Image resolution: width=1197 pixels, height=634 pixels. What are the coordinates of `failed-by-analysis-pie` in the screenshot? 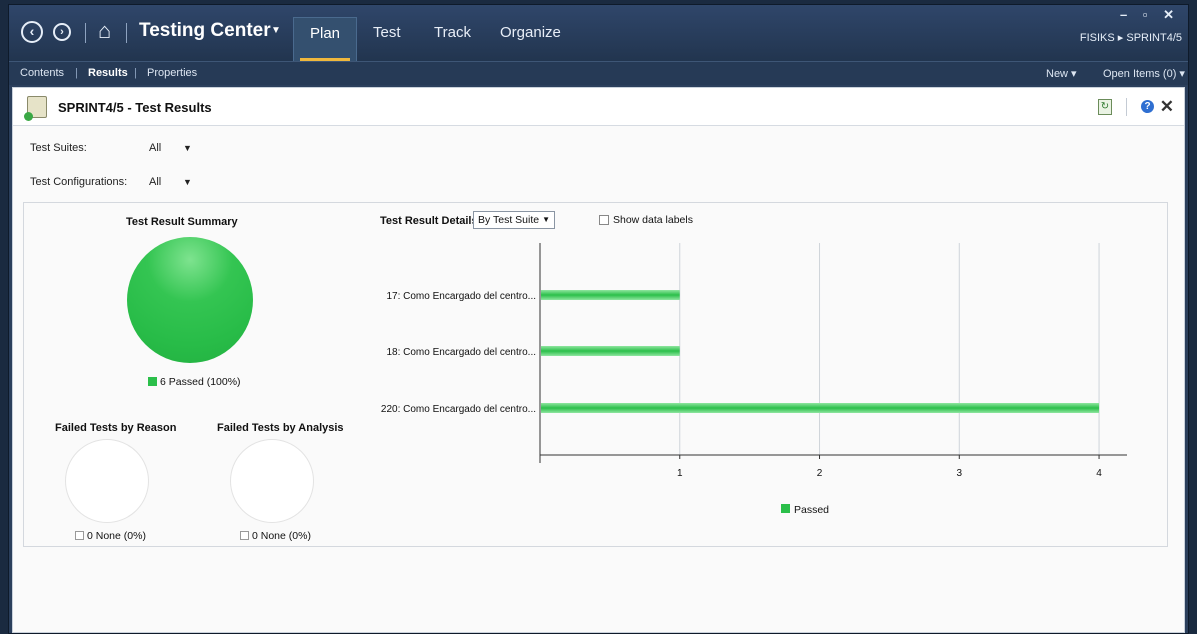 It's located at (272, 481).